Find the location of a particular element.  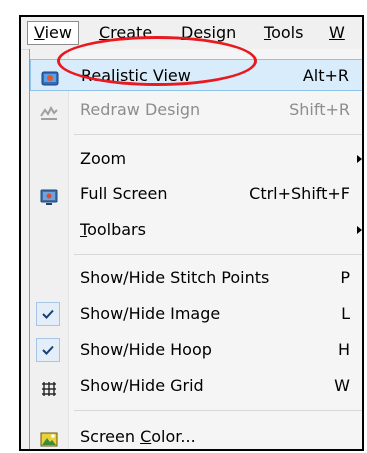

toolbars-label: Toolbars is located at coordinates (113, 230).